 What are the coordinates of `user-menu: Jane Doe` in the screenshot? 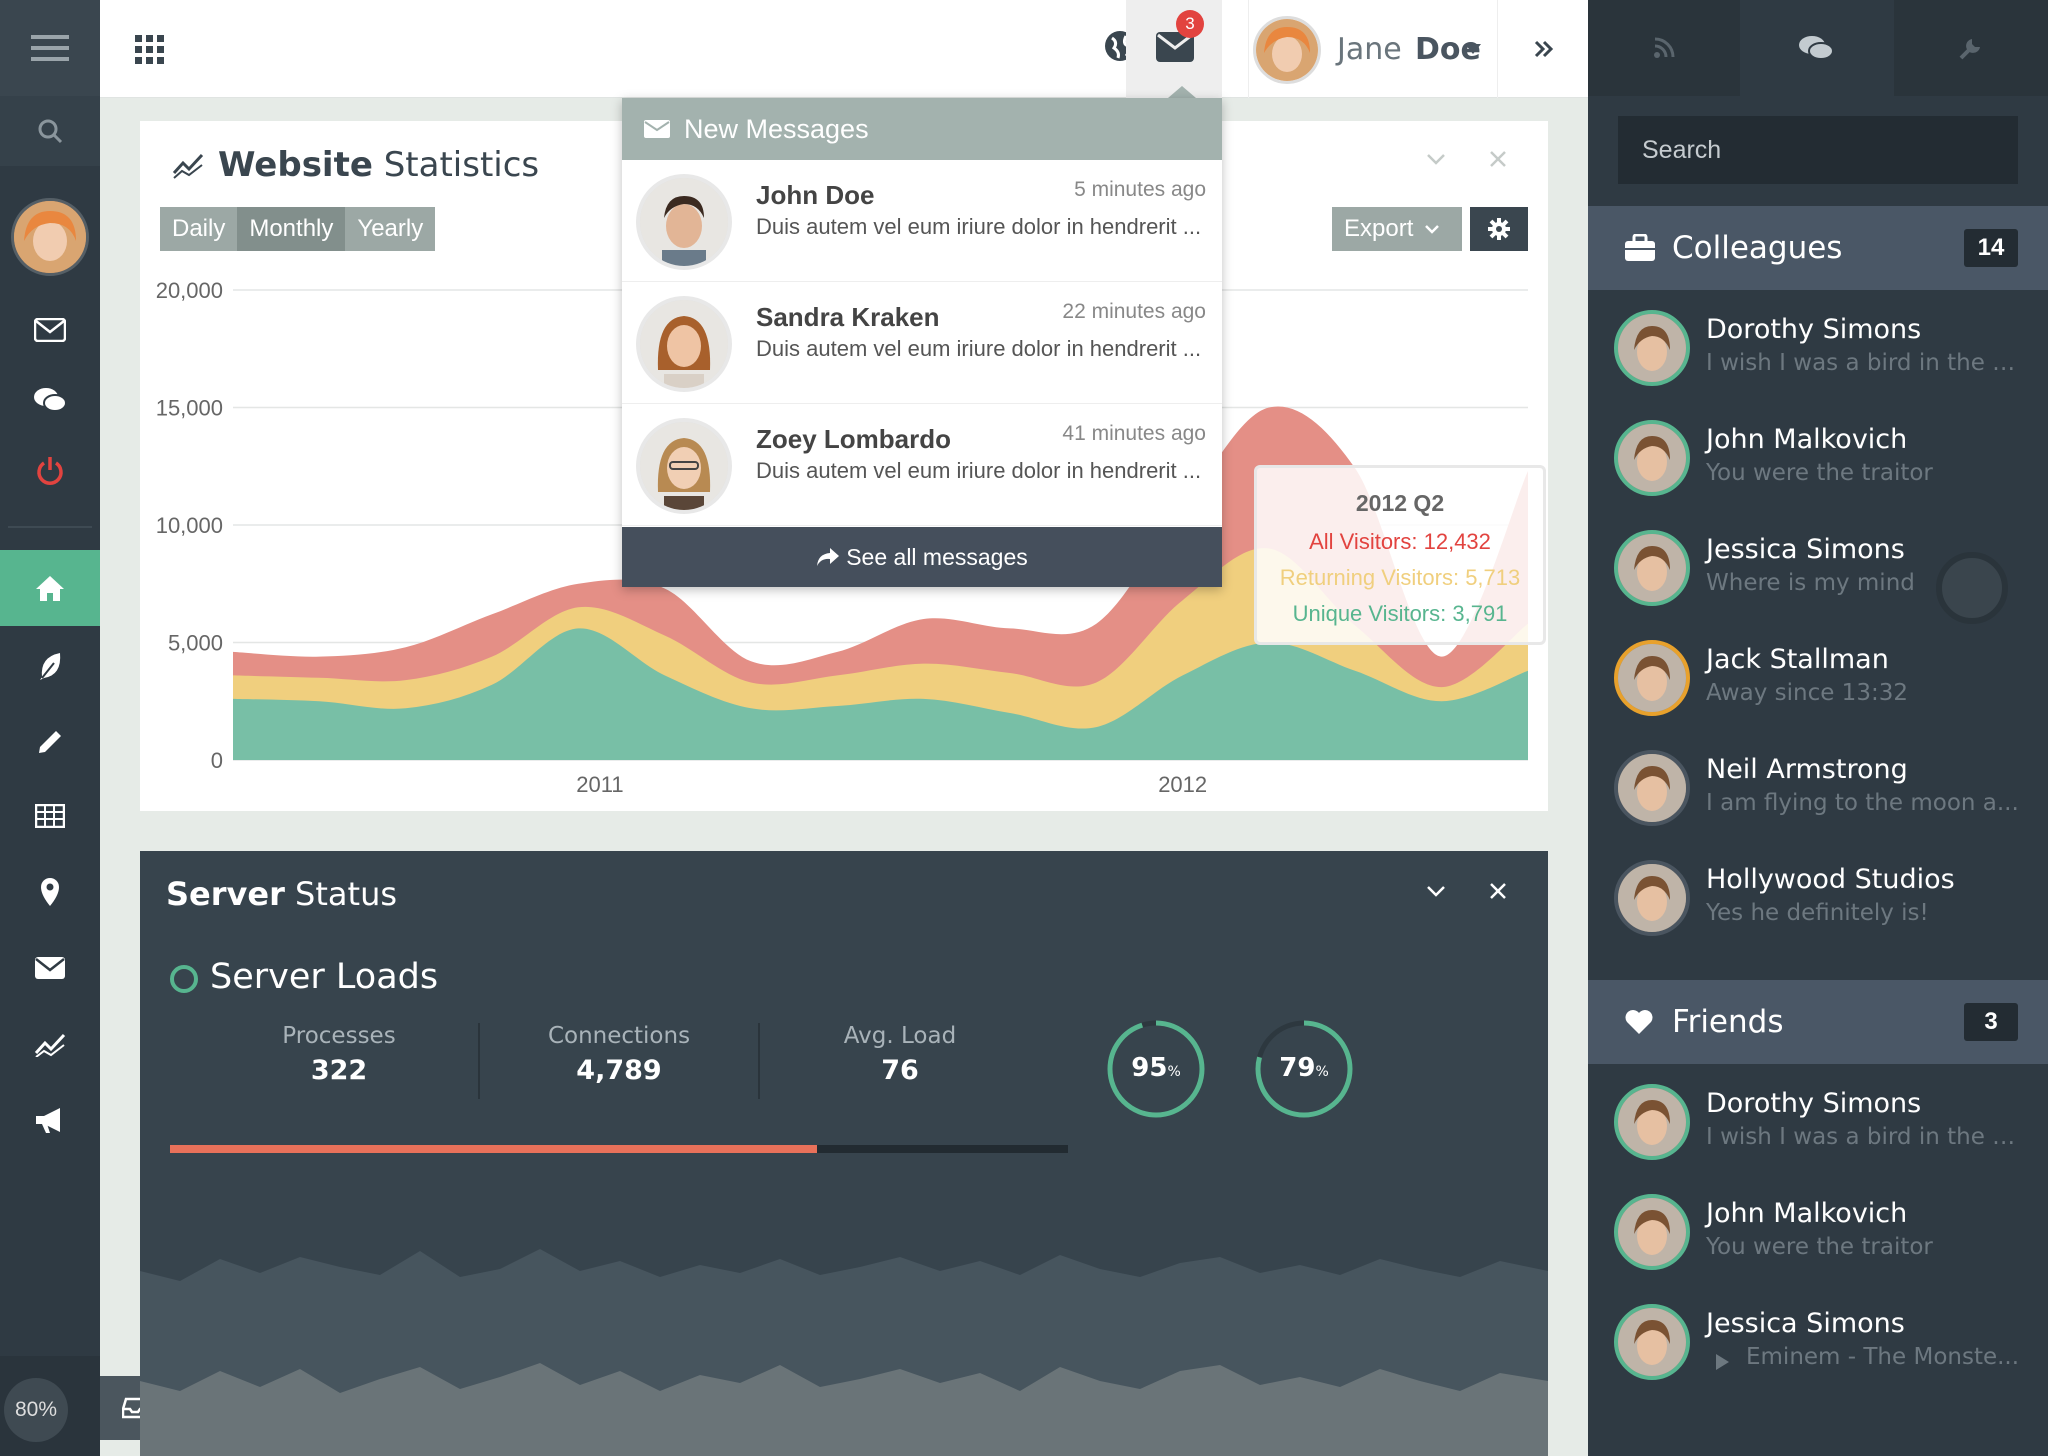 It's located at (1373, 49).